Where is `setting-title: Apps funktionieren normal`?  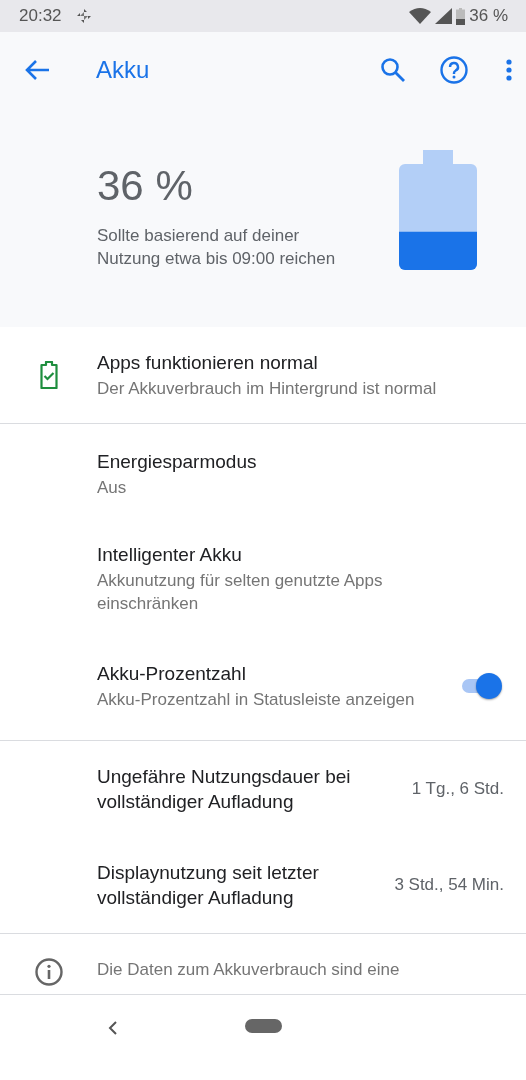 setting-title: Apps funktionieren normal is located at coordinates (300, 362).